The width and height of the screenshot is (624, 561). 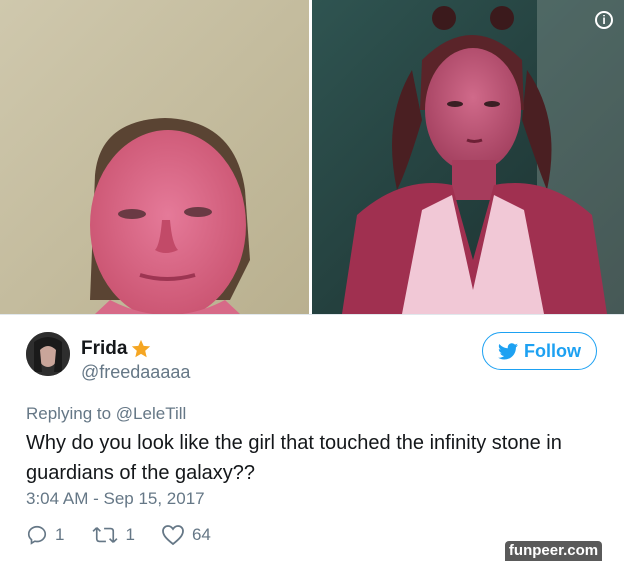 I want to click on replying-prefix: Replying to, so click(x=69, y=413).